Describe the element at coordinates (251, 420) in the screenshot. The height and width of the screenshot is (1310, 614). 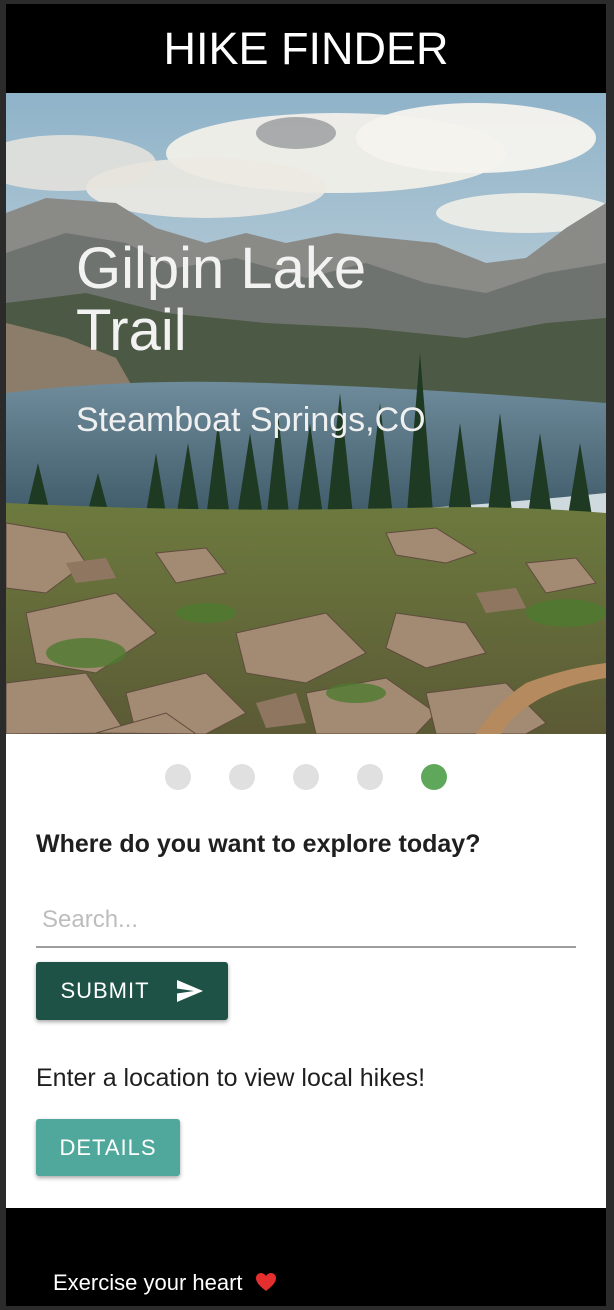
I see `hero-location-subtitle: Steamboat Springs,CO` at that location.